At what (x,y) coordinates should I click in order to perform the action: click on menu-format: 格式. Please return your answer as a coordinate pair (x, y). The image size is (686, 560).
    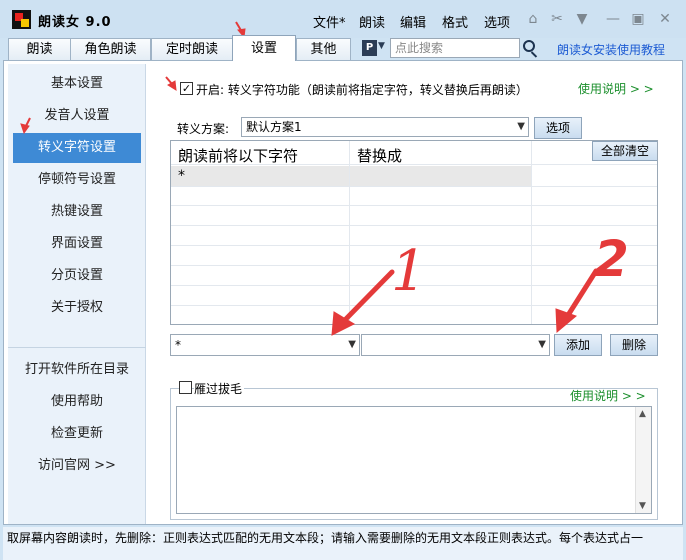
    Looking at the image, I should click on (455, 21).